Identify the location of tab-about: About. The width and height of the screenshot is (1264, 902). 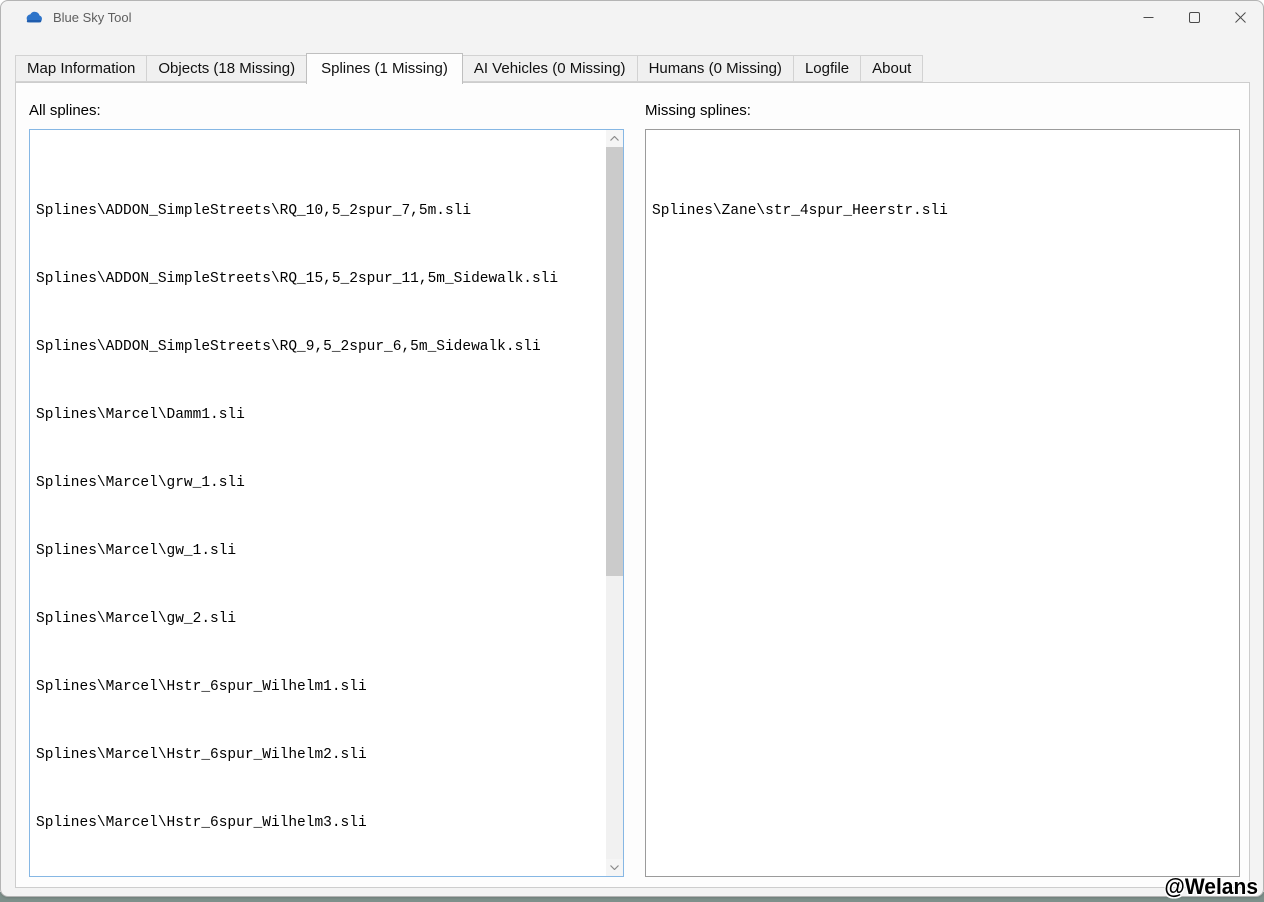
(892, 68).